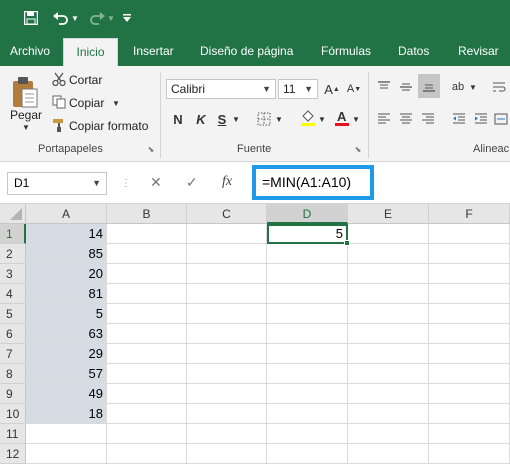  What do you see at coordinates (66, 234) in the screenshot?
I see `cell-a1: 14` at bounding box center [66, 234].